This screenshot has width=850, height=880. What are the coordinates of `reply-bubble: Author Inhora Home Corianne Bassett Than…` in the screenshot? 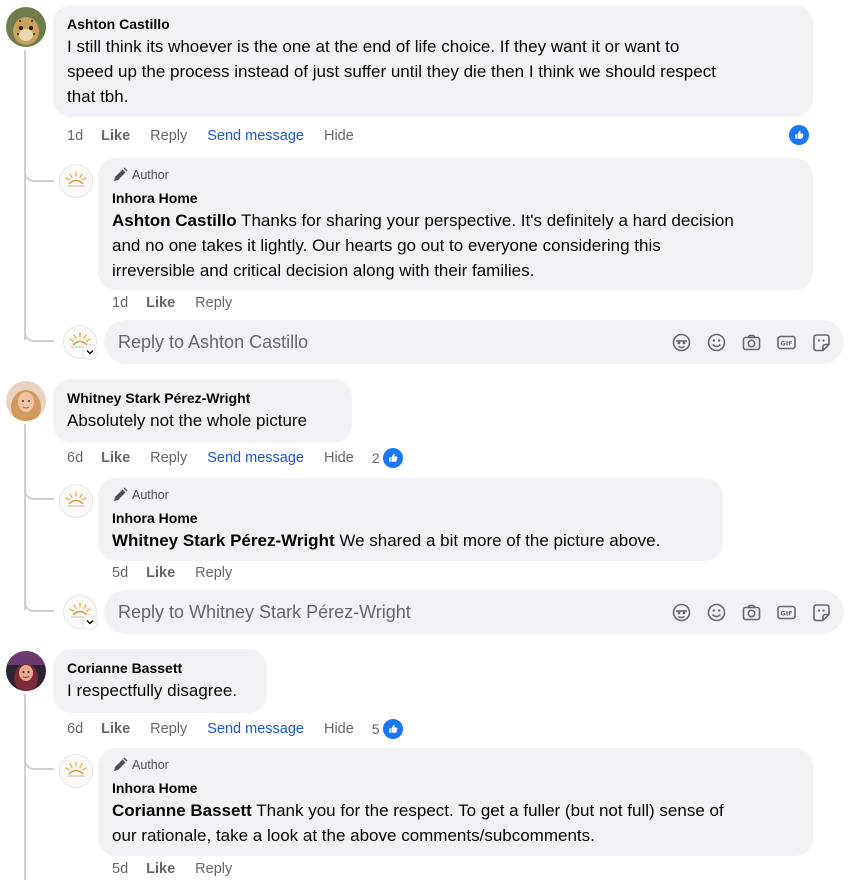 It's located at (455, 802).